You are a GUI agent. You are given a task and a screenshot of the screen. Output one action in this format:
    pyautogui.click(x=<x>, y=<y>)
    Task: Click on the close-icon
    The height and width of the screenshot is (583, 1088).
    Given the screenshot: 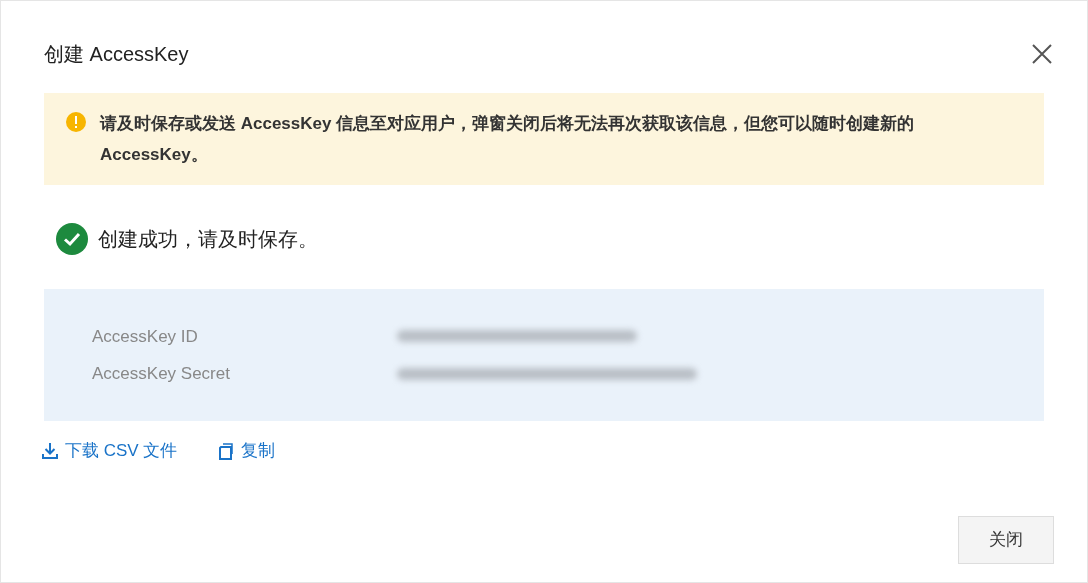 What is the action you would take?
    pyautogui.click(x=1042, y=54)
    